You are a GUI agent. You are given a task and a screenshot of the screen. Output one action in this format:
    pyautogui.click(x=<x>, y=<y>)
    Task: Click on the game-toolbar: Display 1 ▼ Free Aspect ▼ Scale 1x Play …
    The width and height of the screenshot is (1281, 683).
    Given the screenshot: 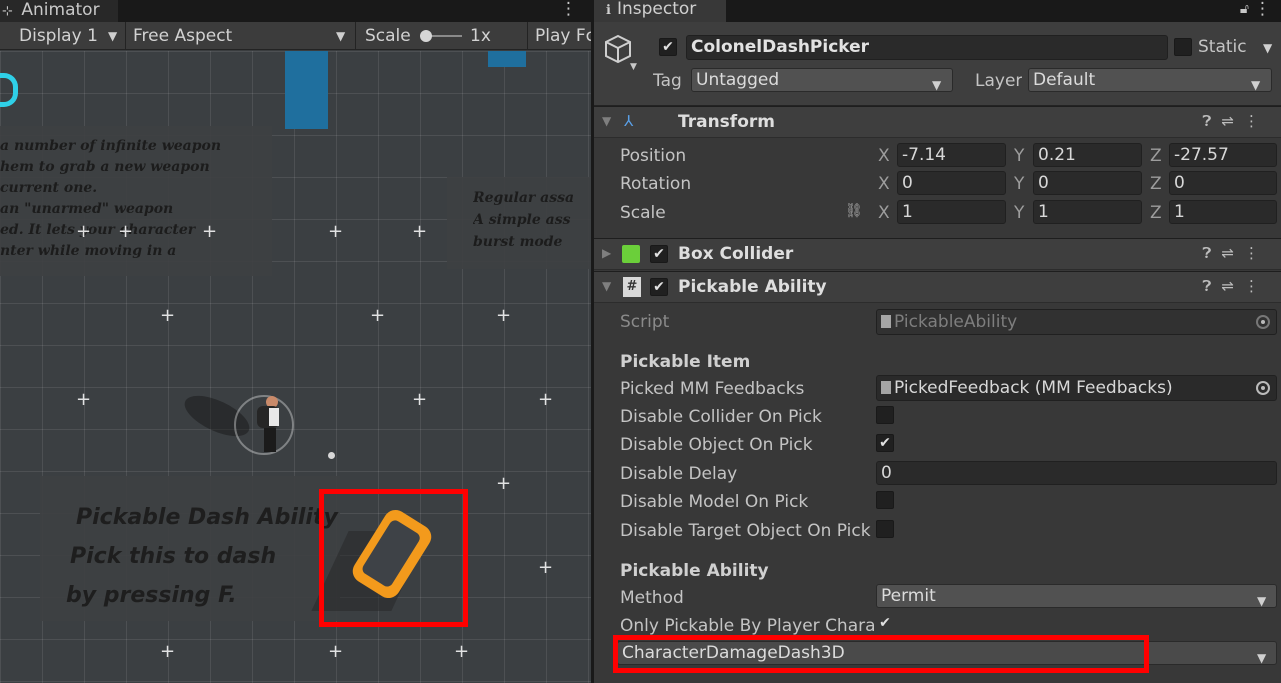 What is the action you would take?
    pyautogui.click(x=295, y=36)
    